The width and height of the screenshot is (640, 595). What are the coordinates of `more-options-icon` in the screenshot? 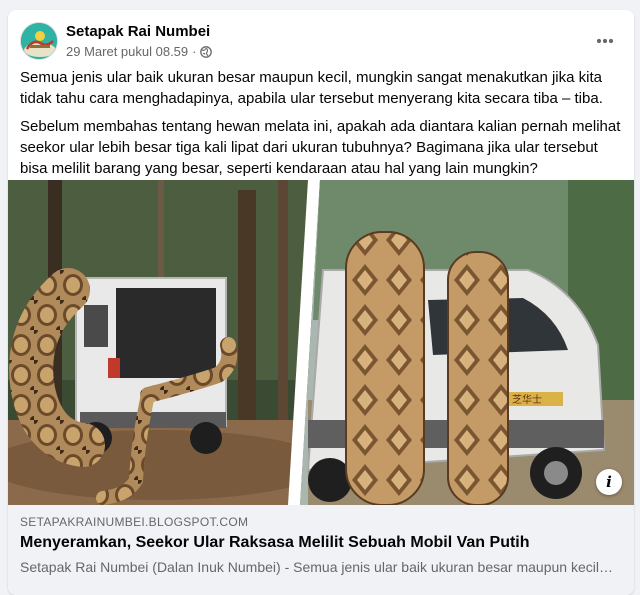 It's located at (605, 41).